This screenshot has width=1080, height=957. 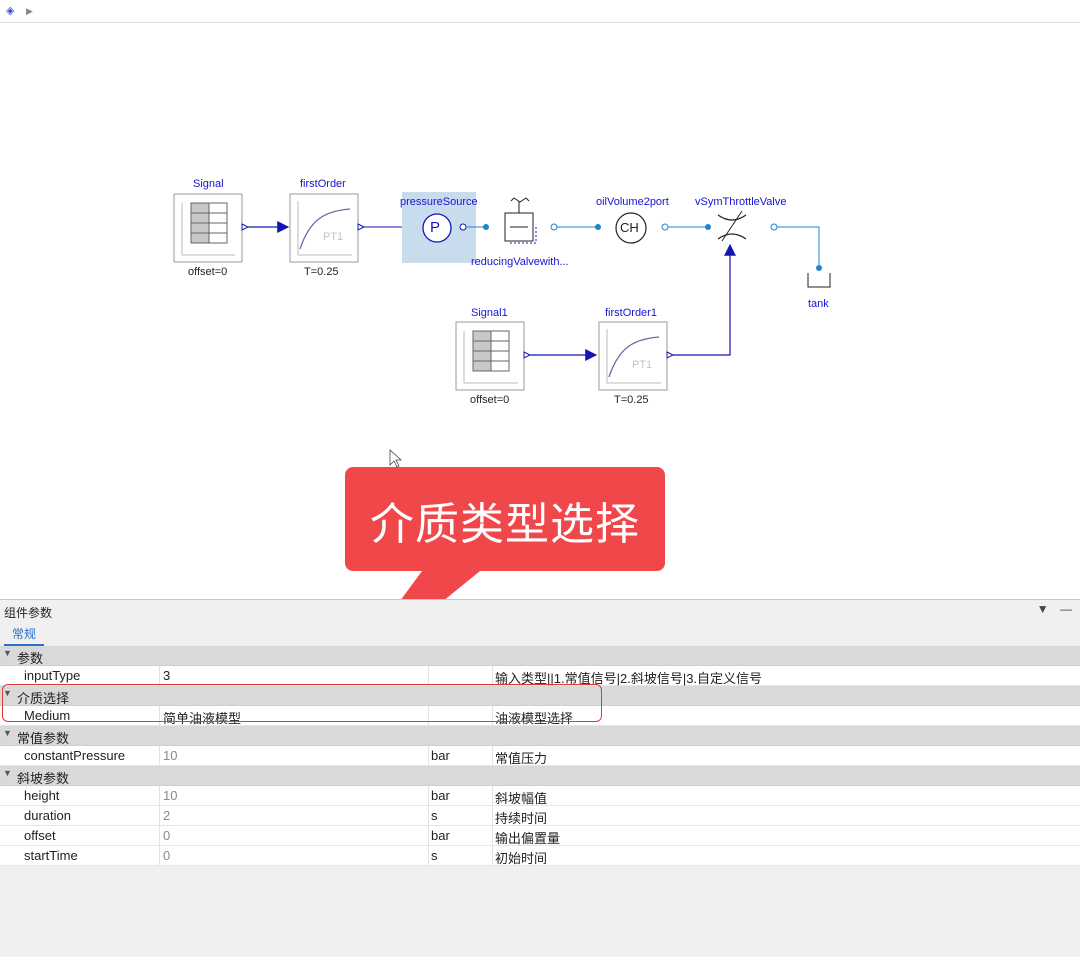 I want to click on minimize-icon: —, so click(x=1066, y=609).